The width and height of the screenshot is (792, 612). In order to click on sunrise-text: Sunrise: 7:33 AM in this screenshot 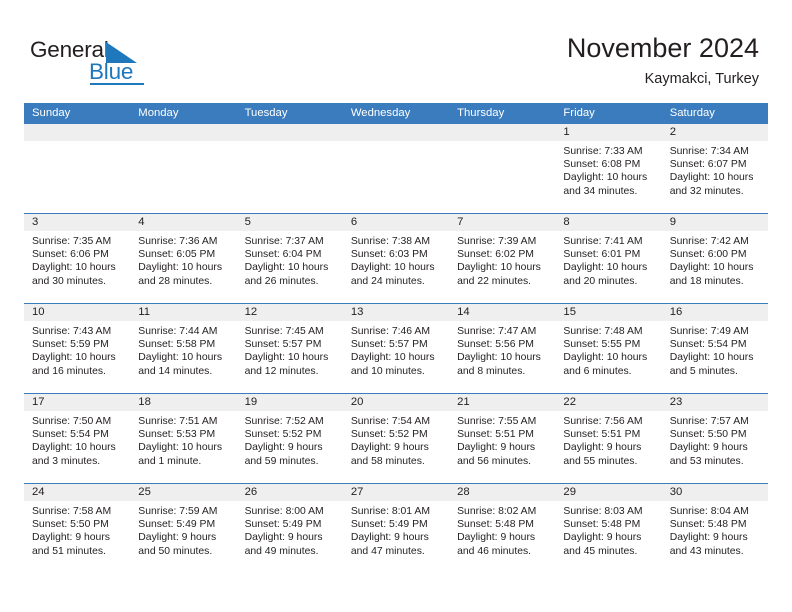, I will do `click(603, 151)`.